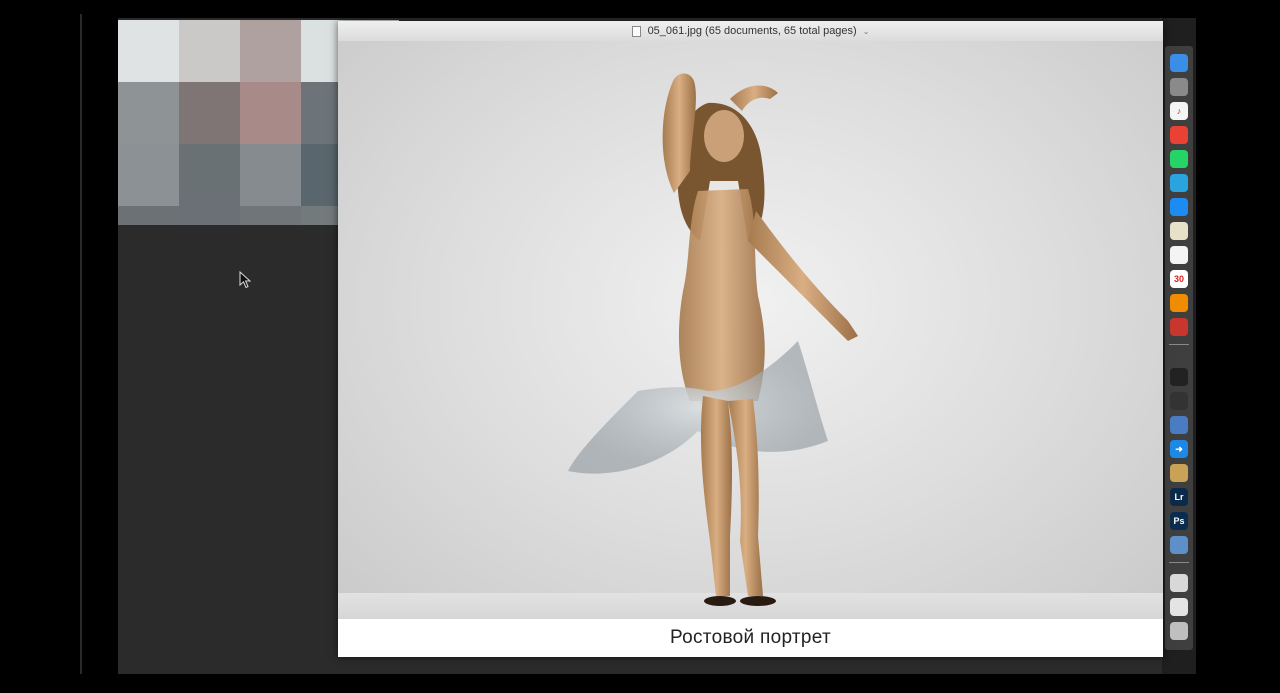 The width and height of the screenshot is (1280, 693). I want to click on dock: ♪ 30 ➜ Lr Ps, so click(1179, 348).